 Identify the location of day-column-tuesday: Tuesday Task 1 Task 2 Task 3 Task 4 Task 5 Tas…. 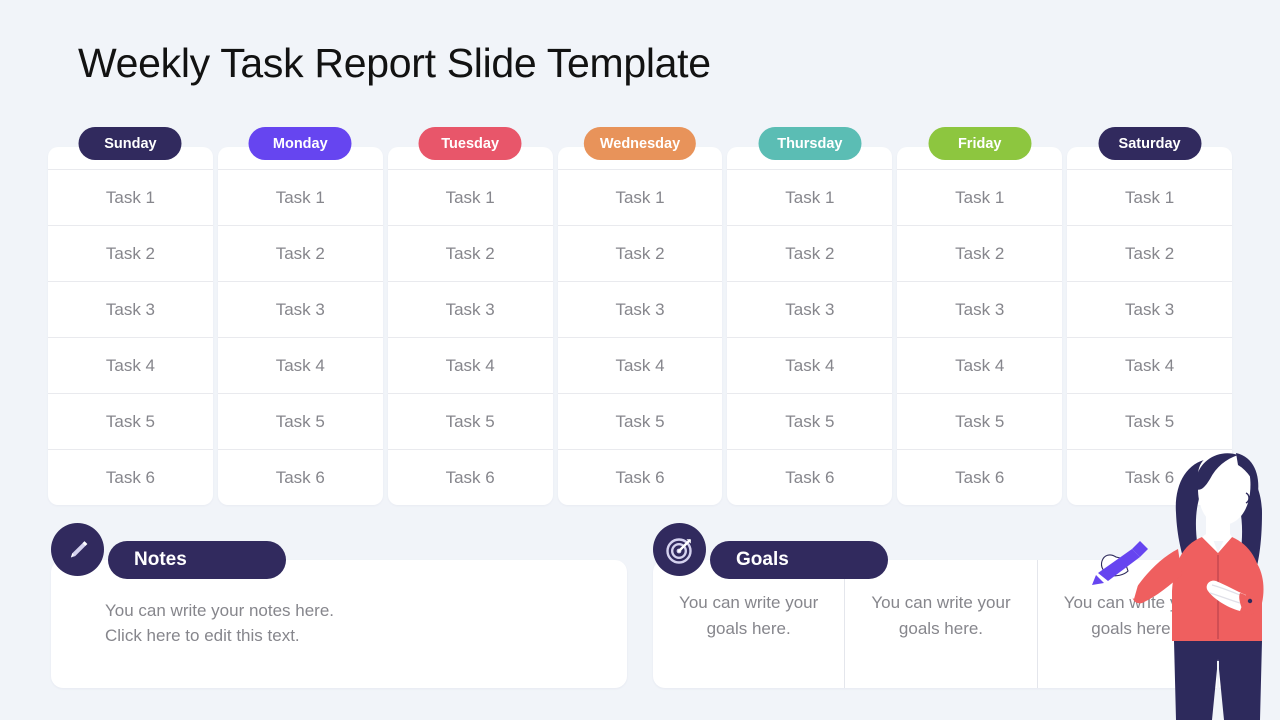
(470, 316).